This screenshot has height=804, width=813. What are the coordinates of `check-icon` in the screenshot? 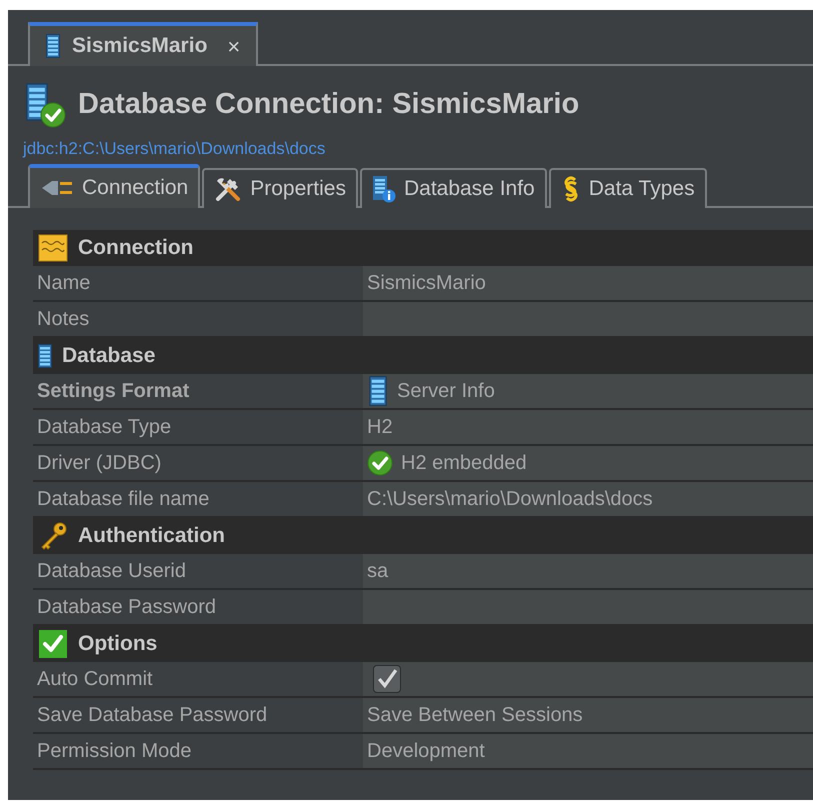 It's located at (387, 679).